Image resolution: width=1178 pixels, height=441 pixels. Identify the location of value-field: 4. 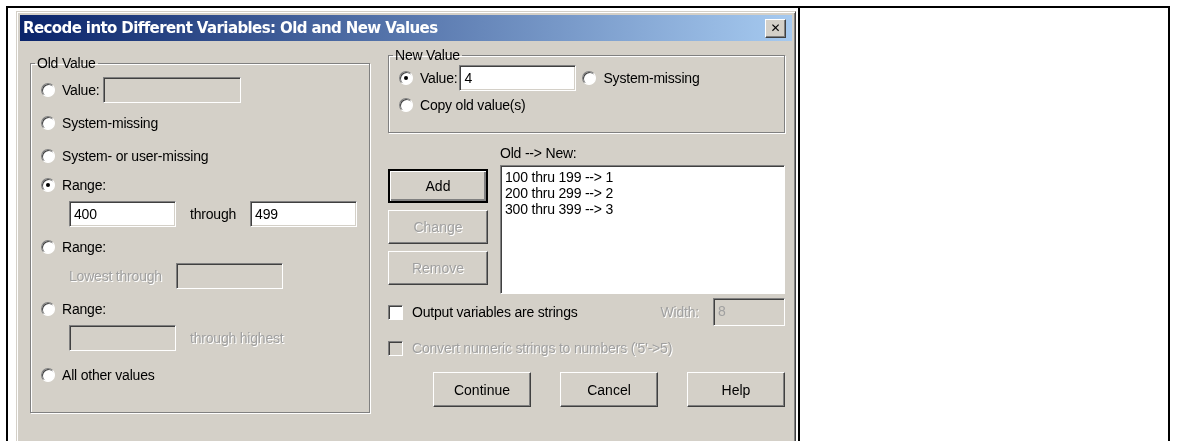
(518, 78).